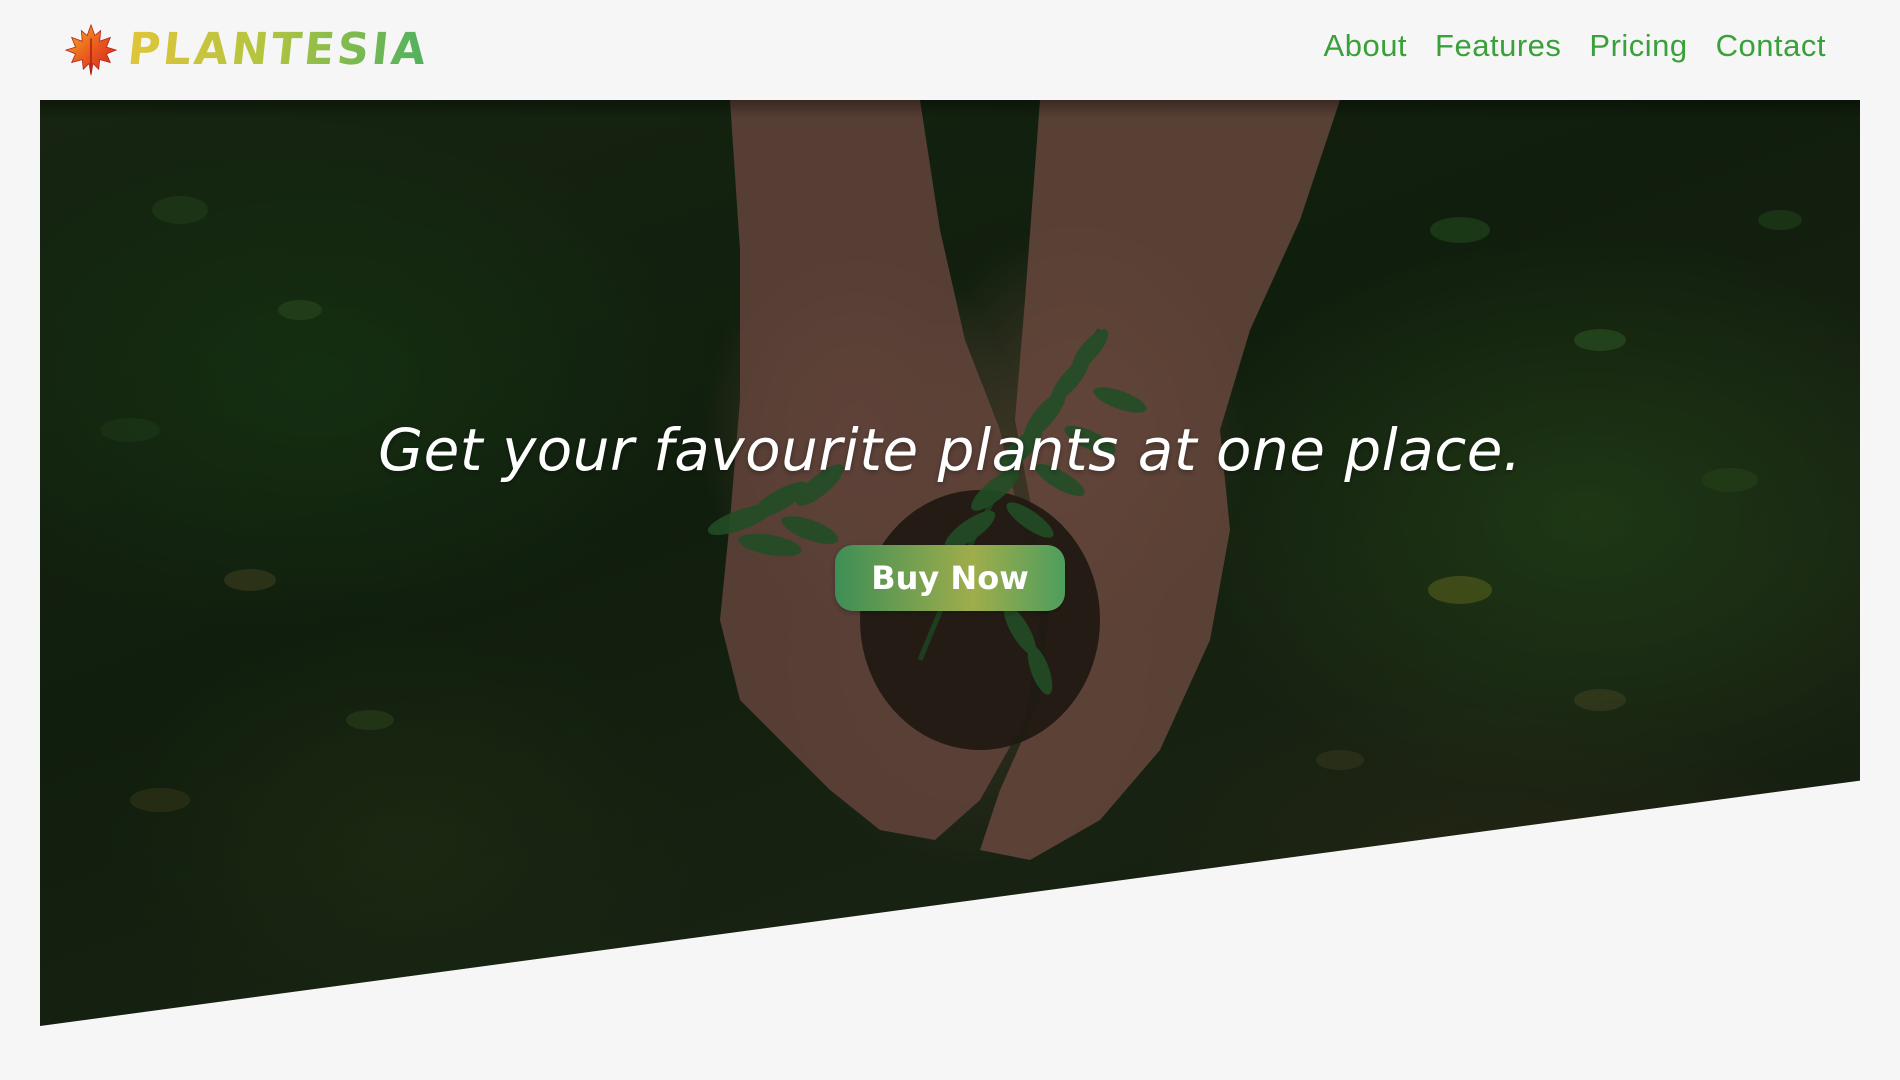  Describe the element at coordinates (91, 49) in the screenshot. I see `maple-leaf-icon` at that location.